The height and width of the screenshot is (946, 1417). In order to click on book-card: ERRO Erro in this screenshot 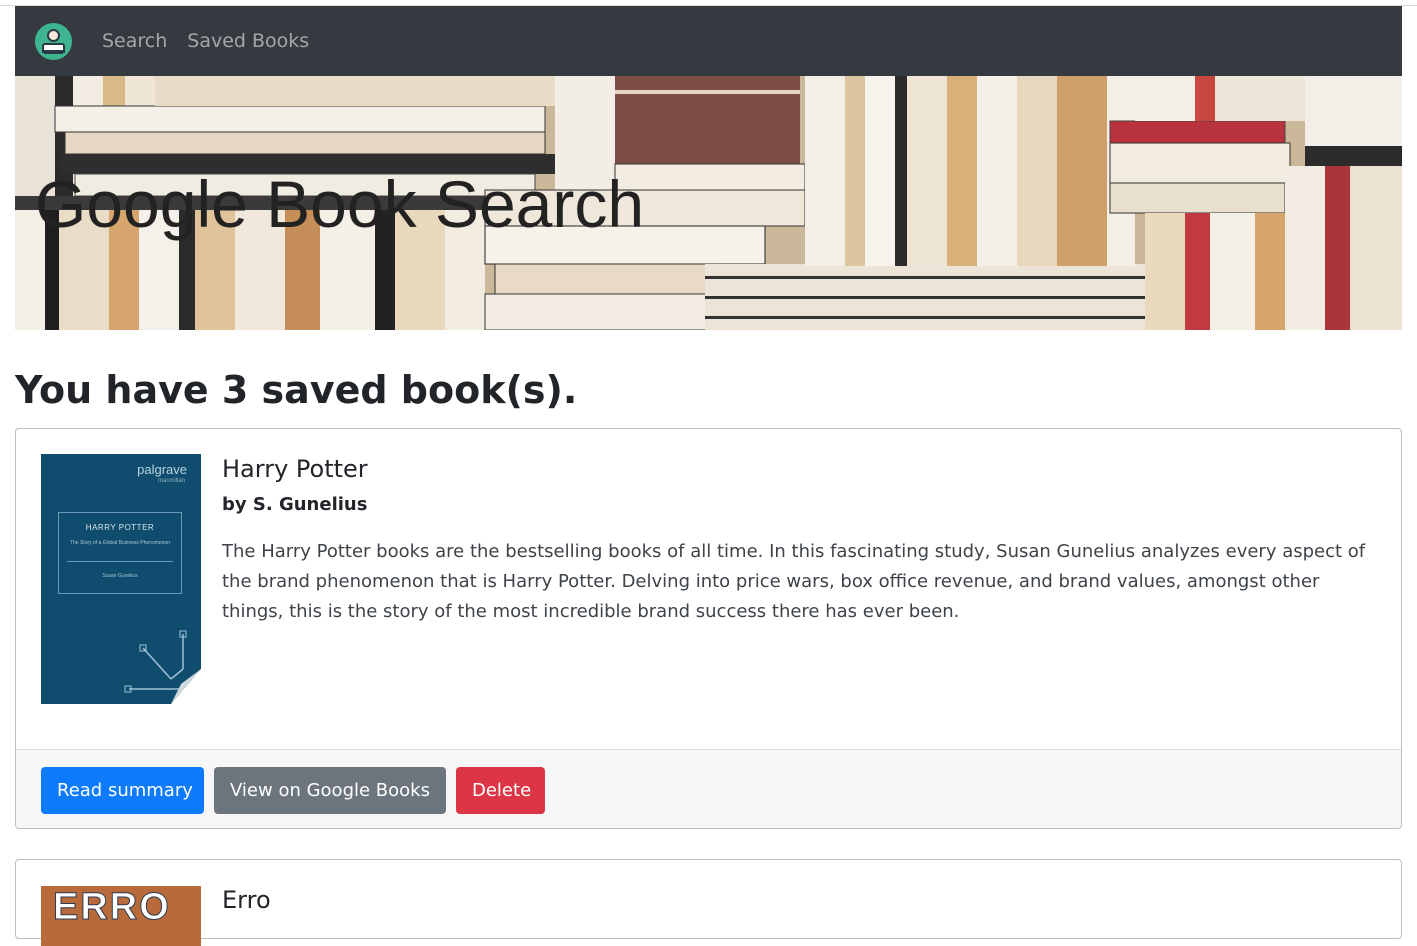, I will do `click(708, 902)`.